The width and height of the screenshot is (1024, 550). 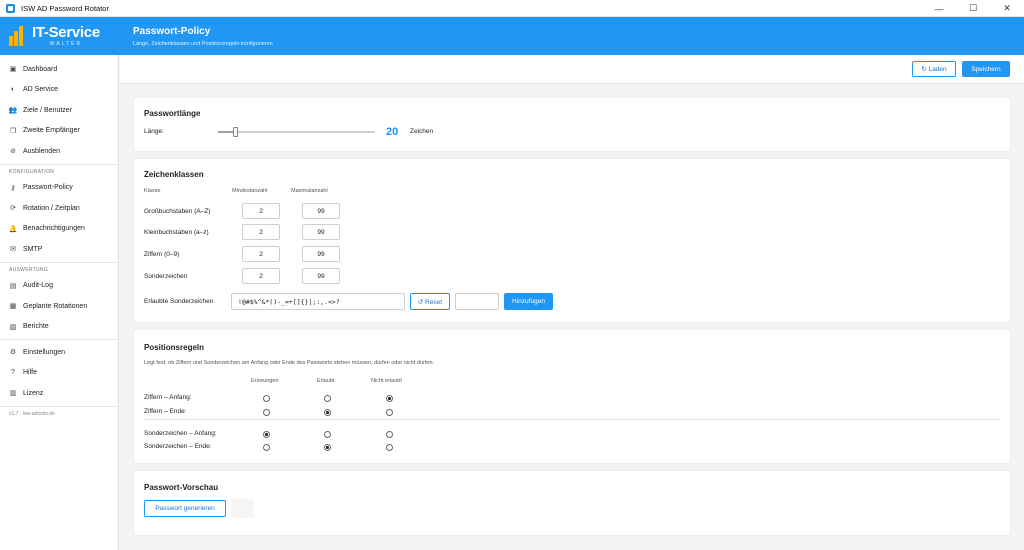 I want to click on window-titlebar: ISW AD Password Rotator — ☐ ✕, so click(x=512, y=8).